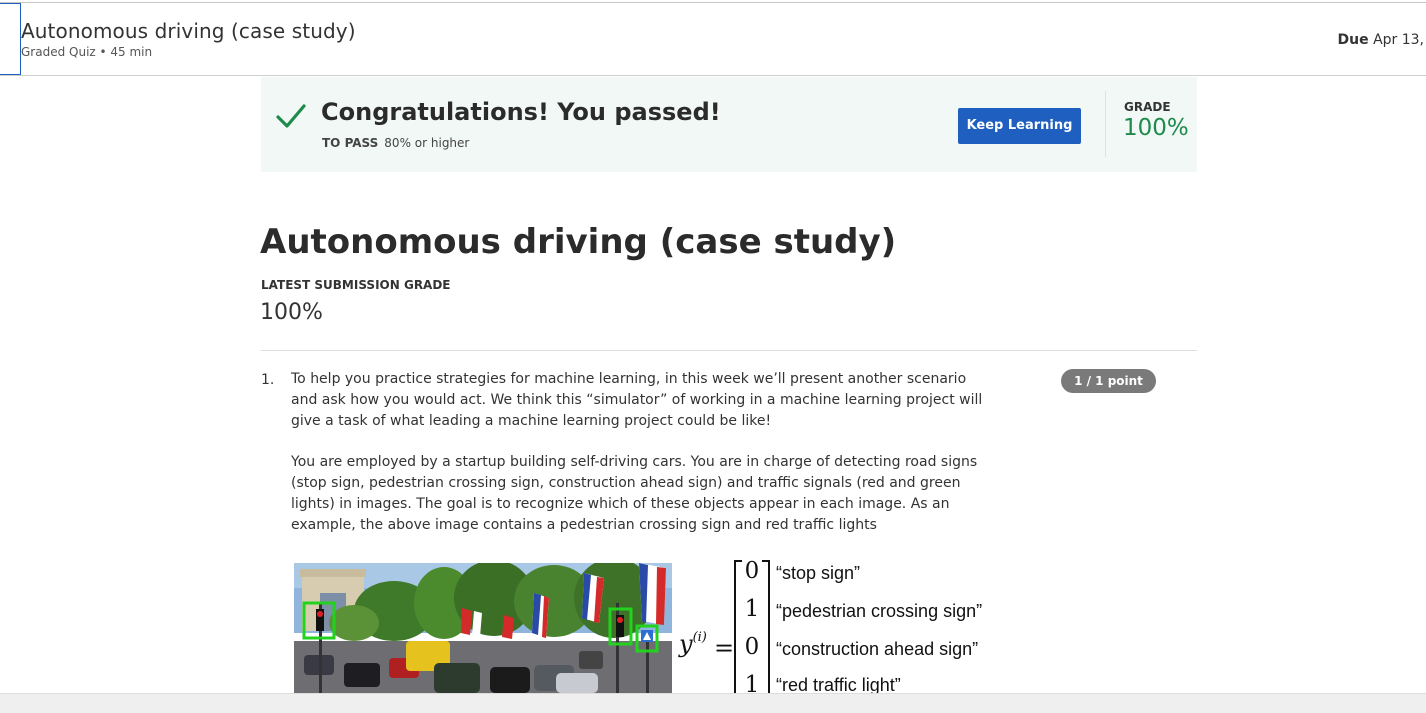 The image size is (1426, 713). What do you see at coordinates (752, 609) in the screenshot?
I see `vector-value-pedestrian: 1` at bounding box center [752, 609].